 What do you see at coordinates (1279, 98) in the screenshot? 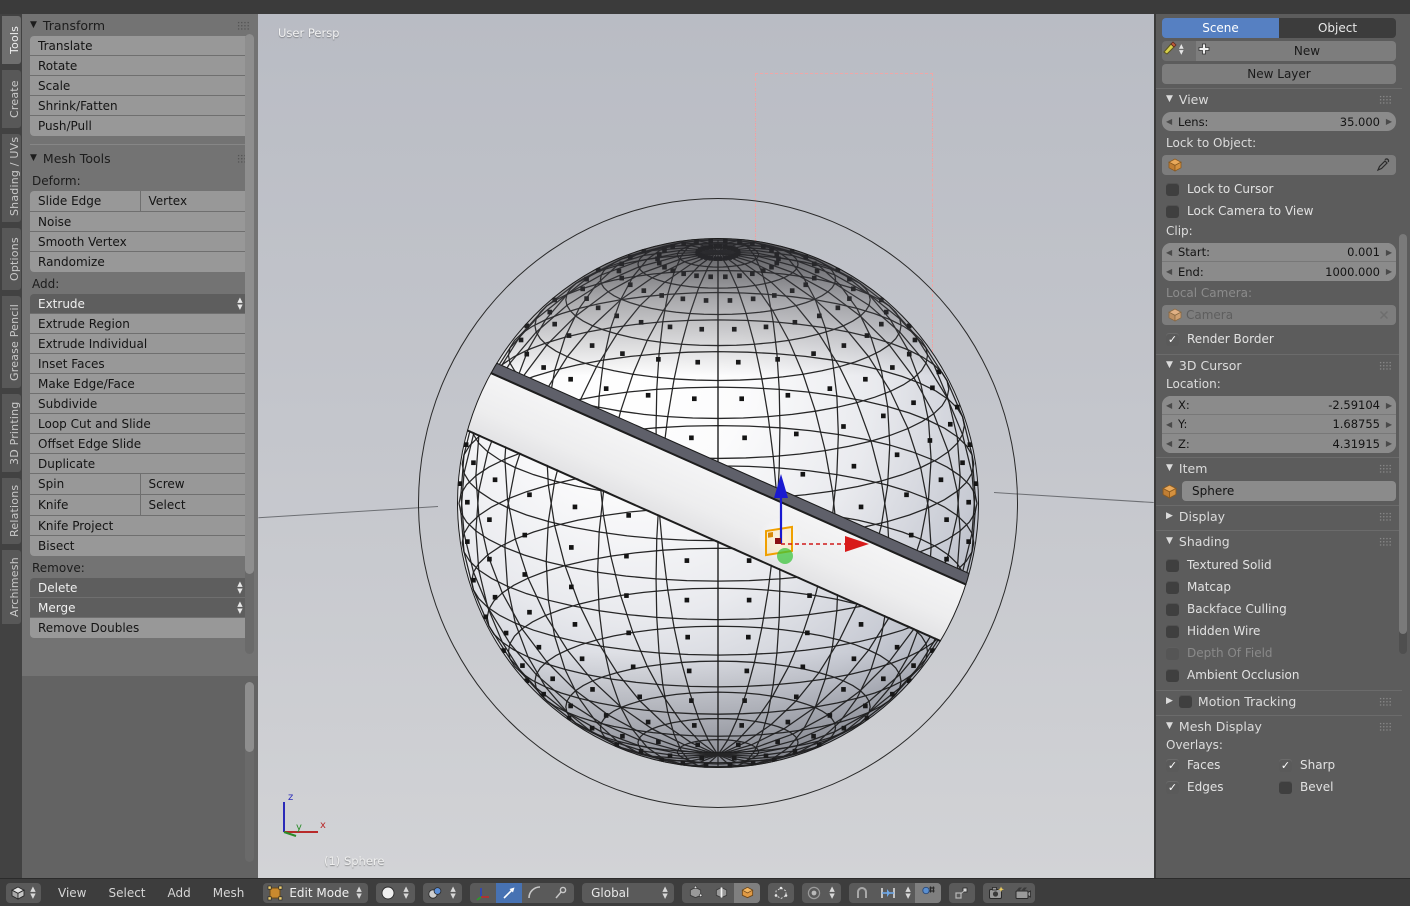
I see `view-section-header: ▼ View` at bounding box center [1279, 98].